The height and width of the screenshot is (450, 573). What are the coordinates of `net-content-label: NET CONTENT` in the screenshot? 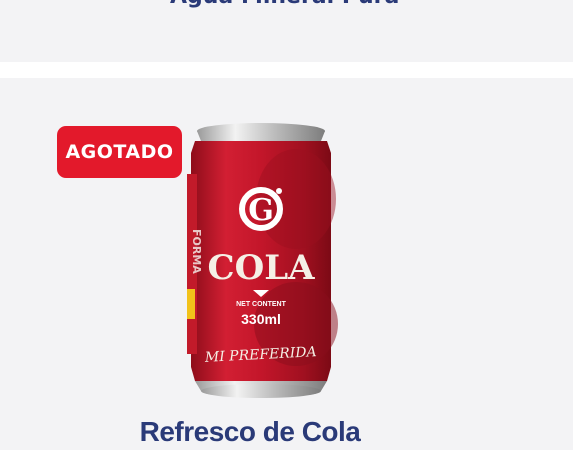 It's located at (261, 304).